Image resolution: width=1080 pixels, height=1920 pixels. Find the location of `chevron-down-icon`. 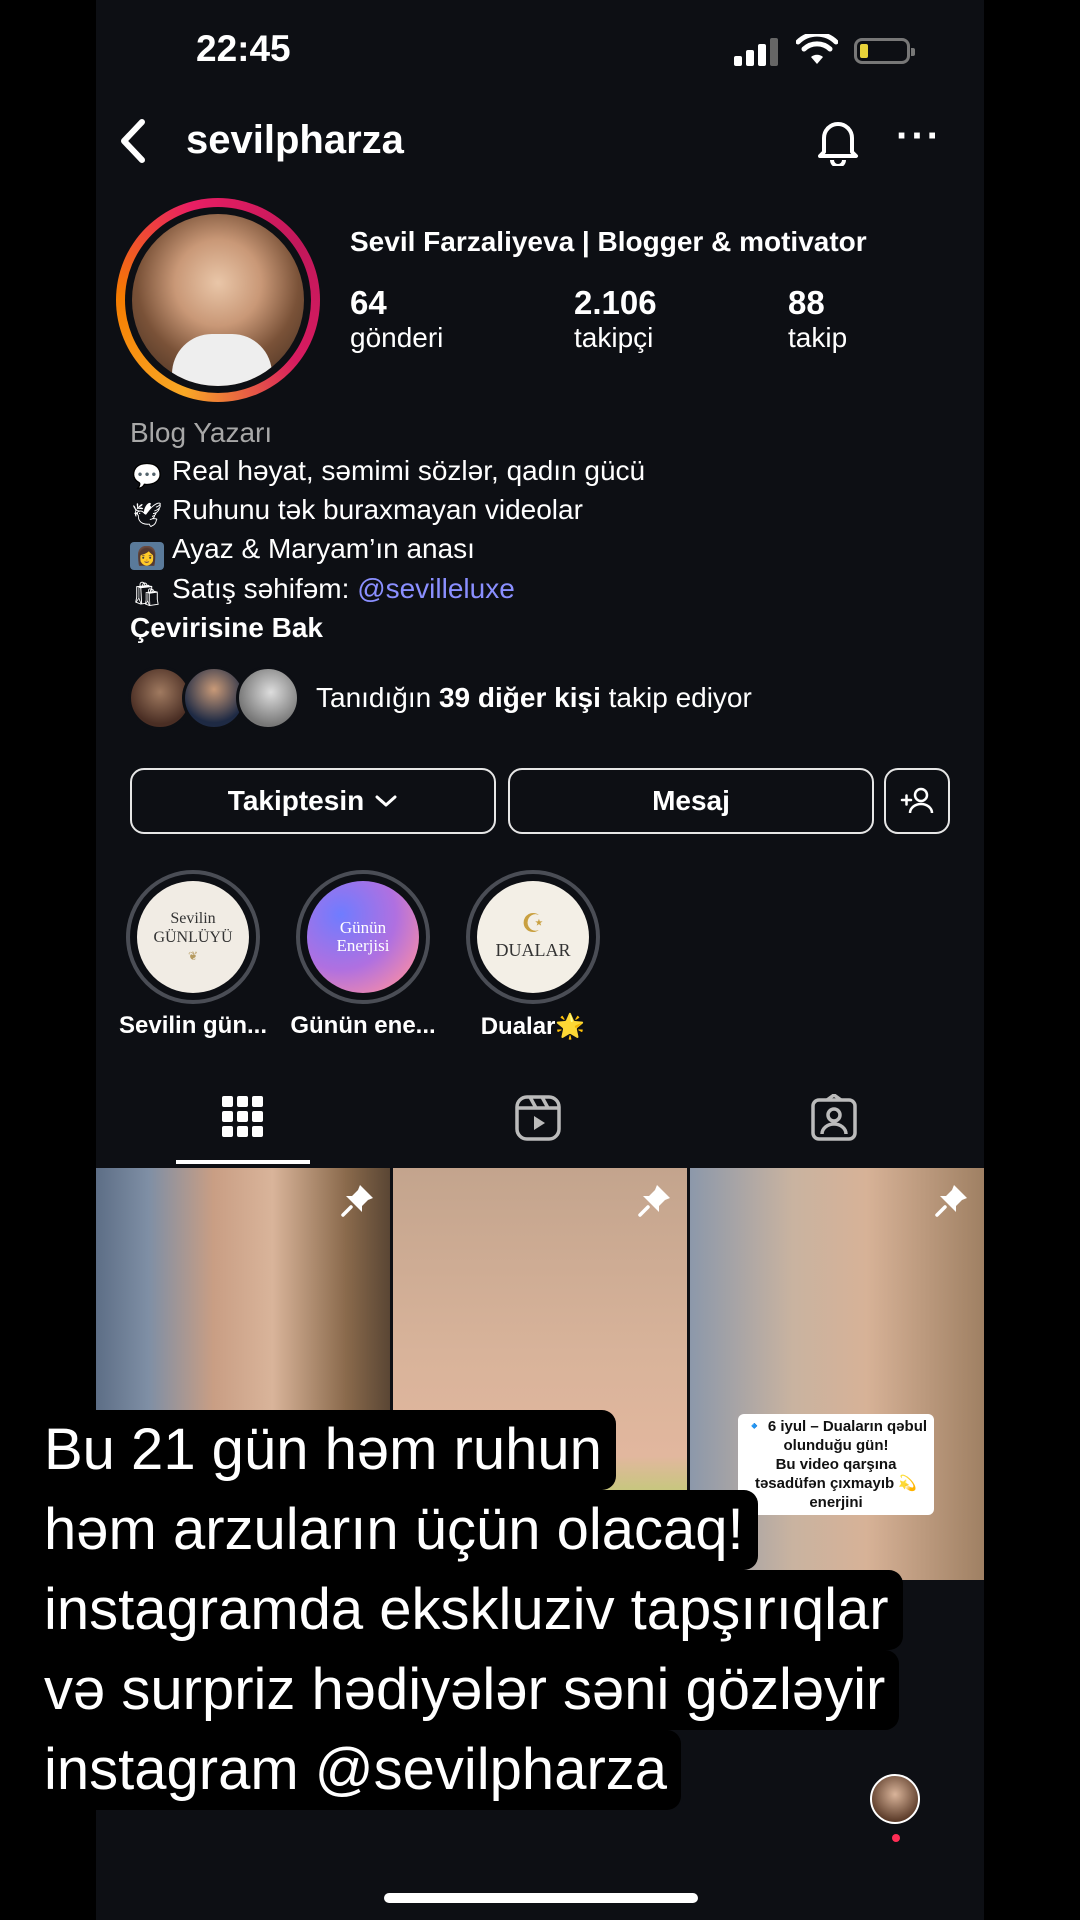

chevron-down-icon is located at coordinates (386, 801).